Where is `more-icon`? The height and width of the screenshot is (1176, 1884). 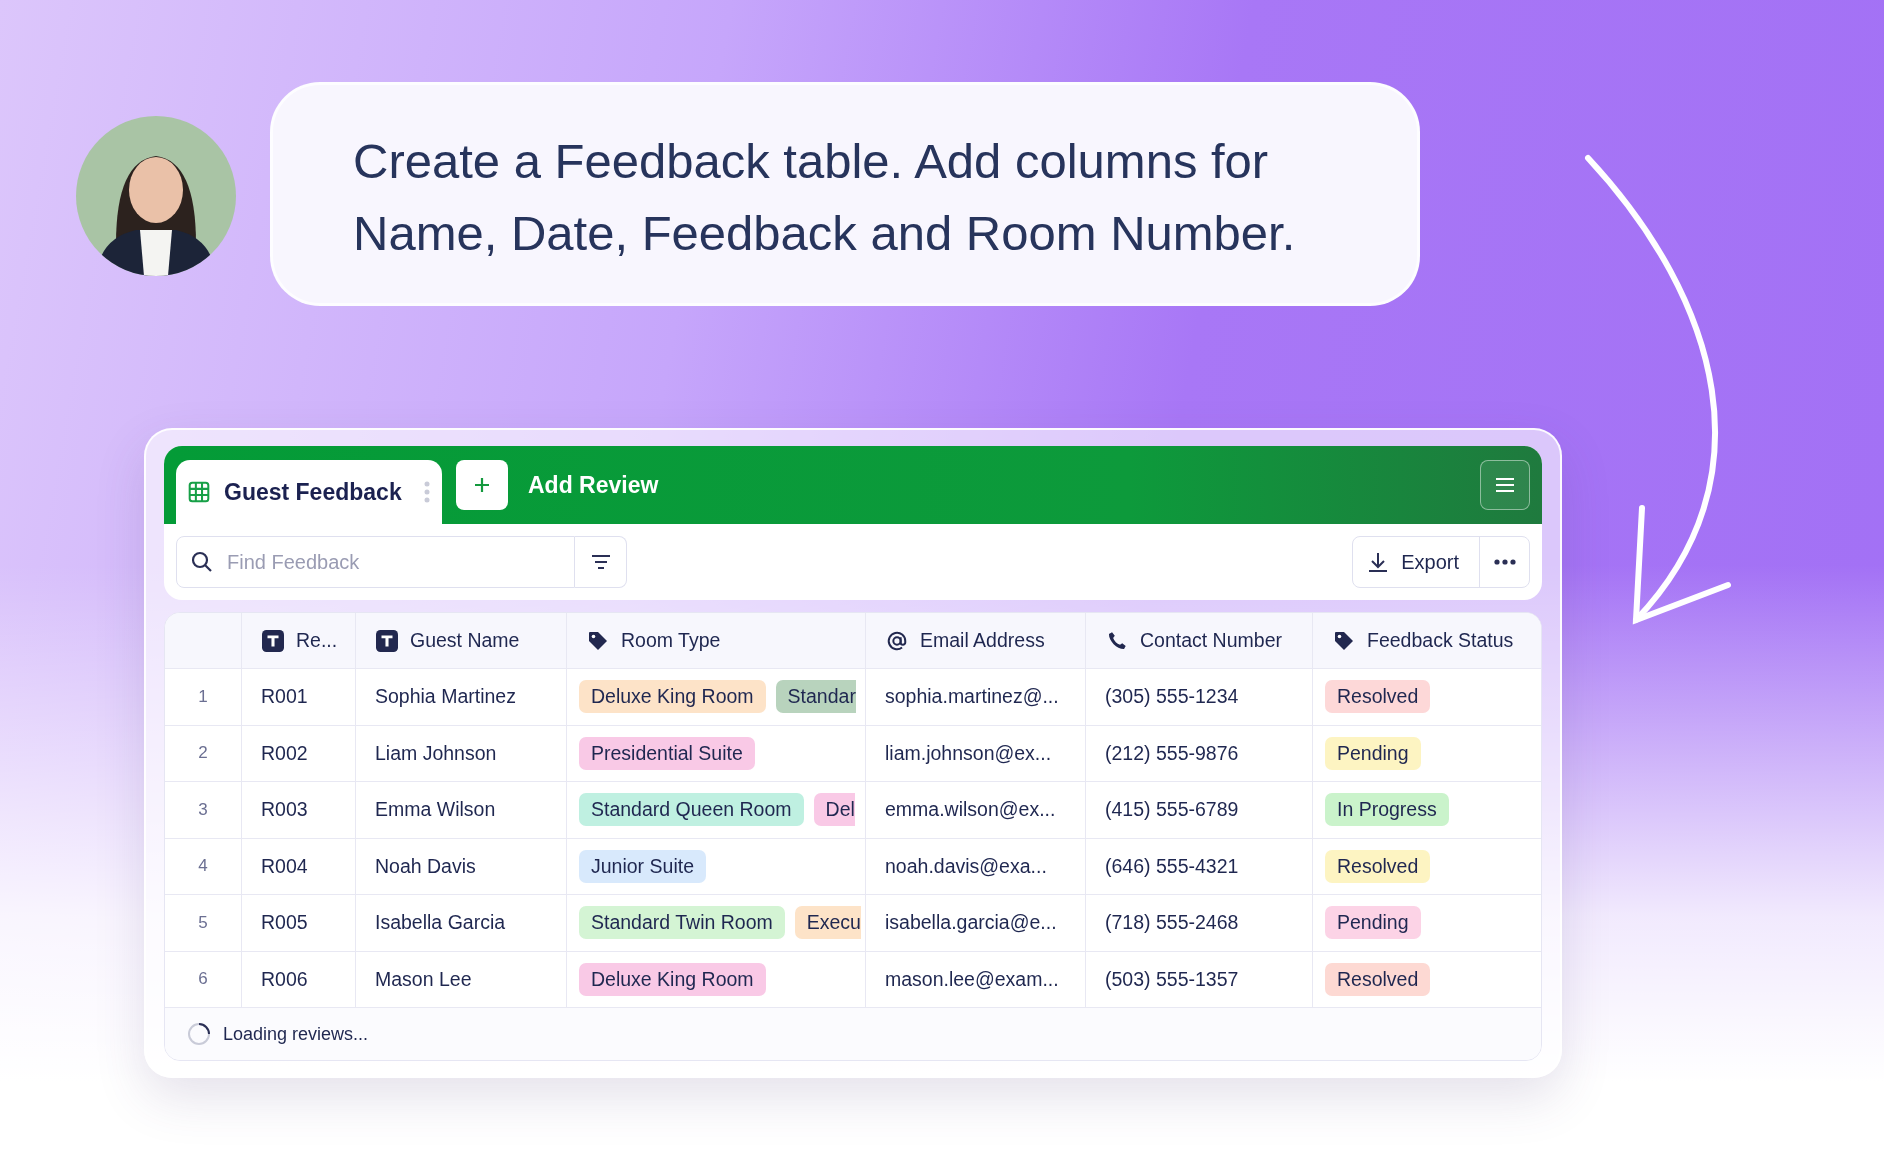 more-icon is located at coordinates (1504, 562).